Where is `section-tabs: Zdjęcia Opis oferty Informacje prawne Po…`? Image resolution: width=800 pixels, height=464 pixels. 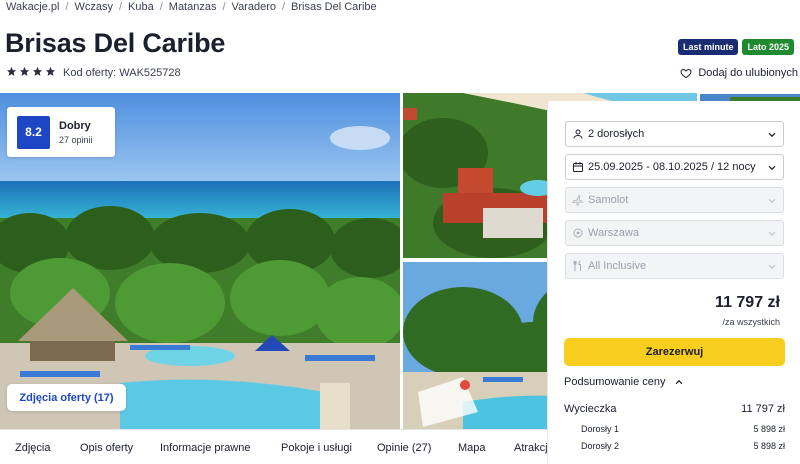
section-tabs: Zdjęcia Opis oferty Informacje prawne Po… is located at coordinates (273, 446).